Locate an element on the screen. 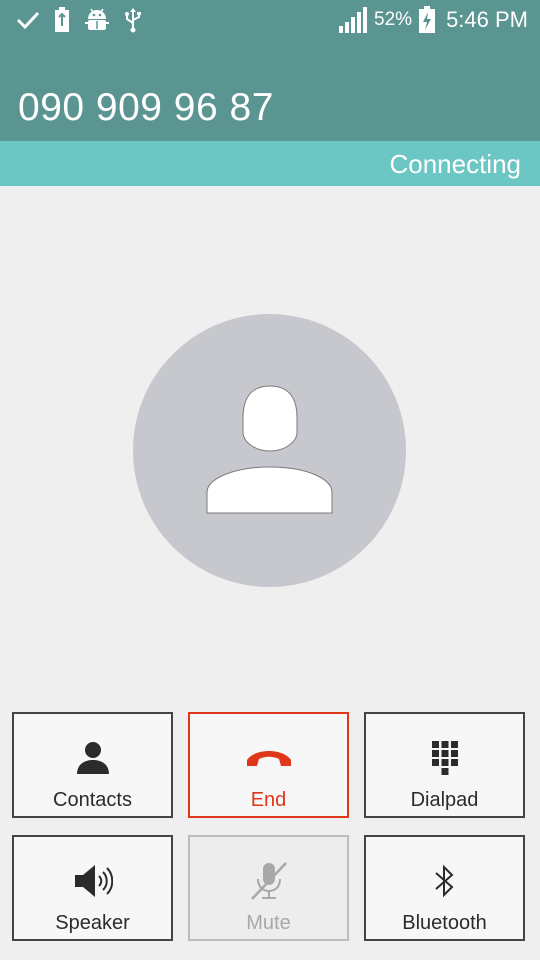 The width and height of the screenshot is (540, 960). dialpad-icon is located at coordinates (445, 758).